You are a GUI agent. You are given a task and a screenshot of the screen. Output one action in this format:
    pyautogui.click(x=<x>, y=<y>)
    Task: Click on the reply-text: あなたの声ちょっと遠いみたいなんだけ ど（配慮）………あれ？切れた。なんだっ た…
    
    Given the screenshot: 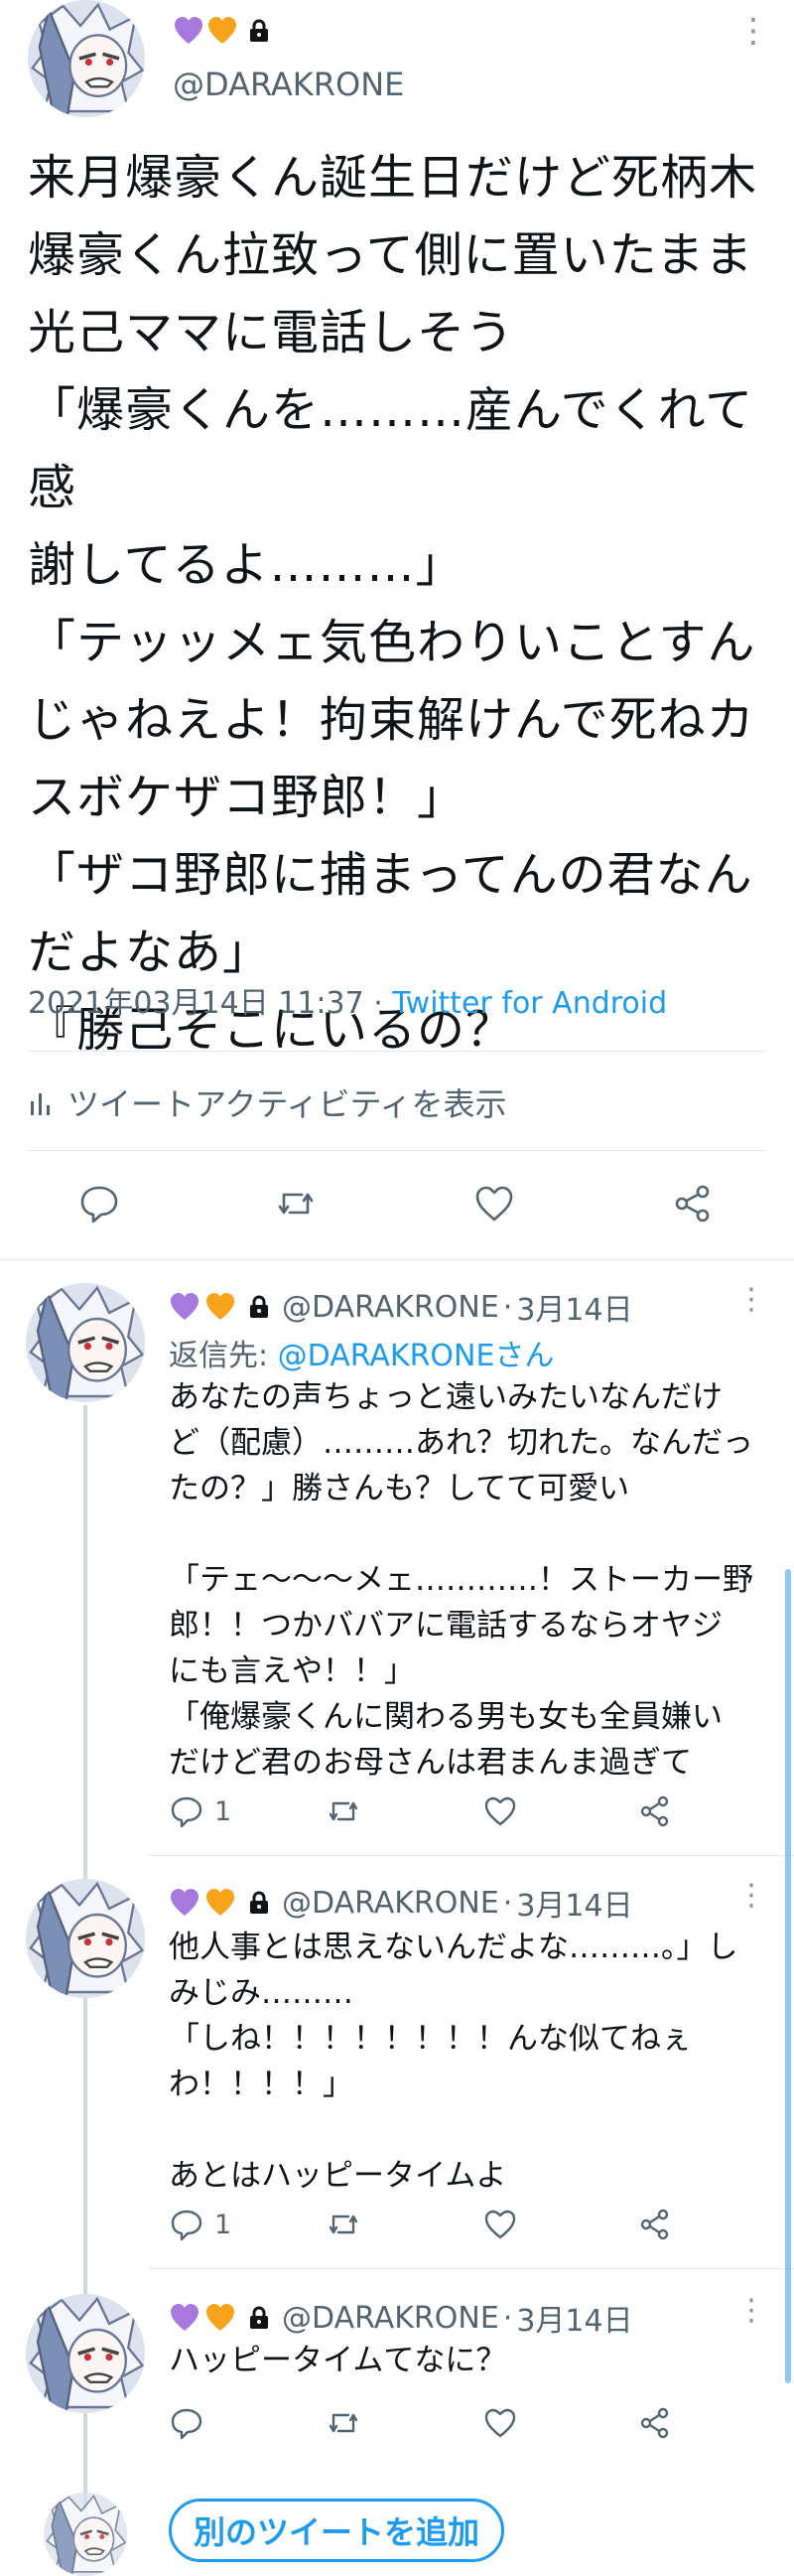 What is the action you would take?
    pyautogui.click(x=461, y=1580)
    